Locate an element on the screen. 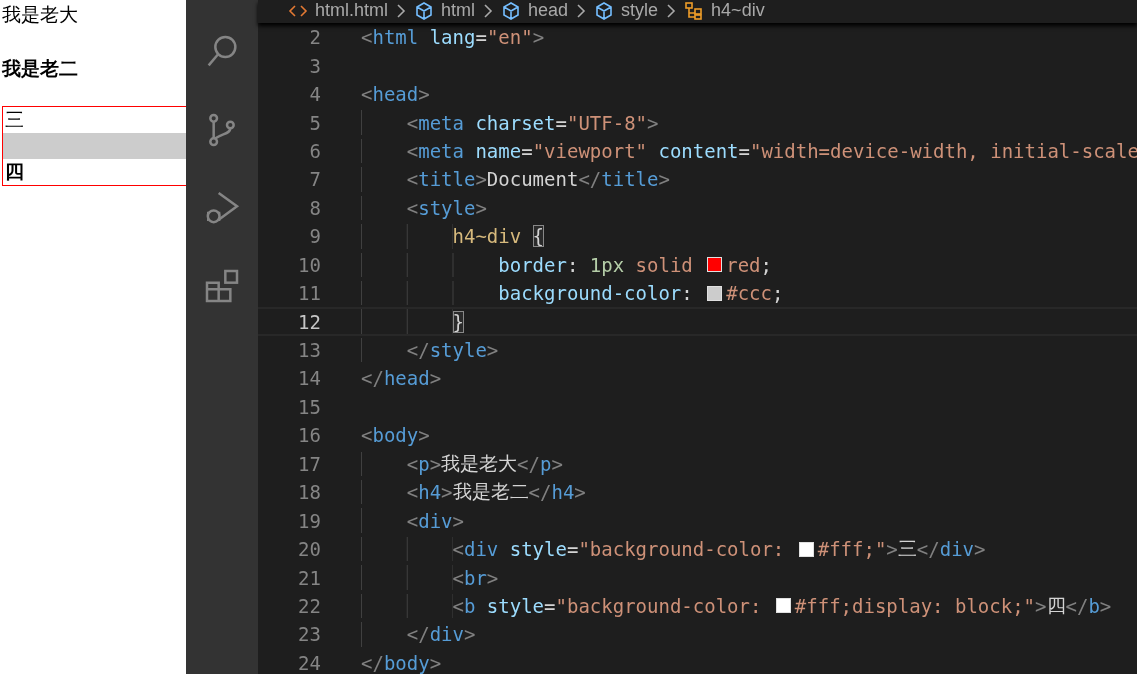 The width and height of the screenshot is (1137, 674). line-number: 14 is located at coordinates (309, 378).